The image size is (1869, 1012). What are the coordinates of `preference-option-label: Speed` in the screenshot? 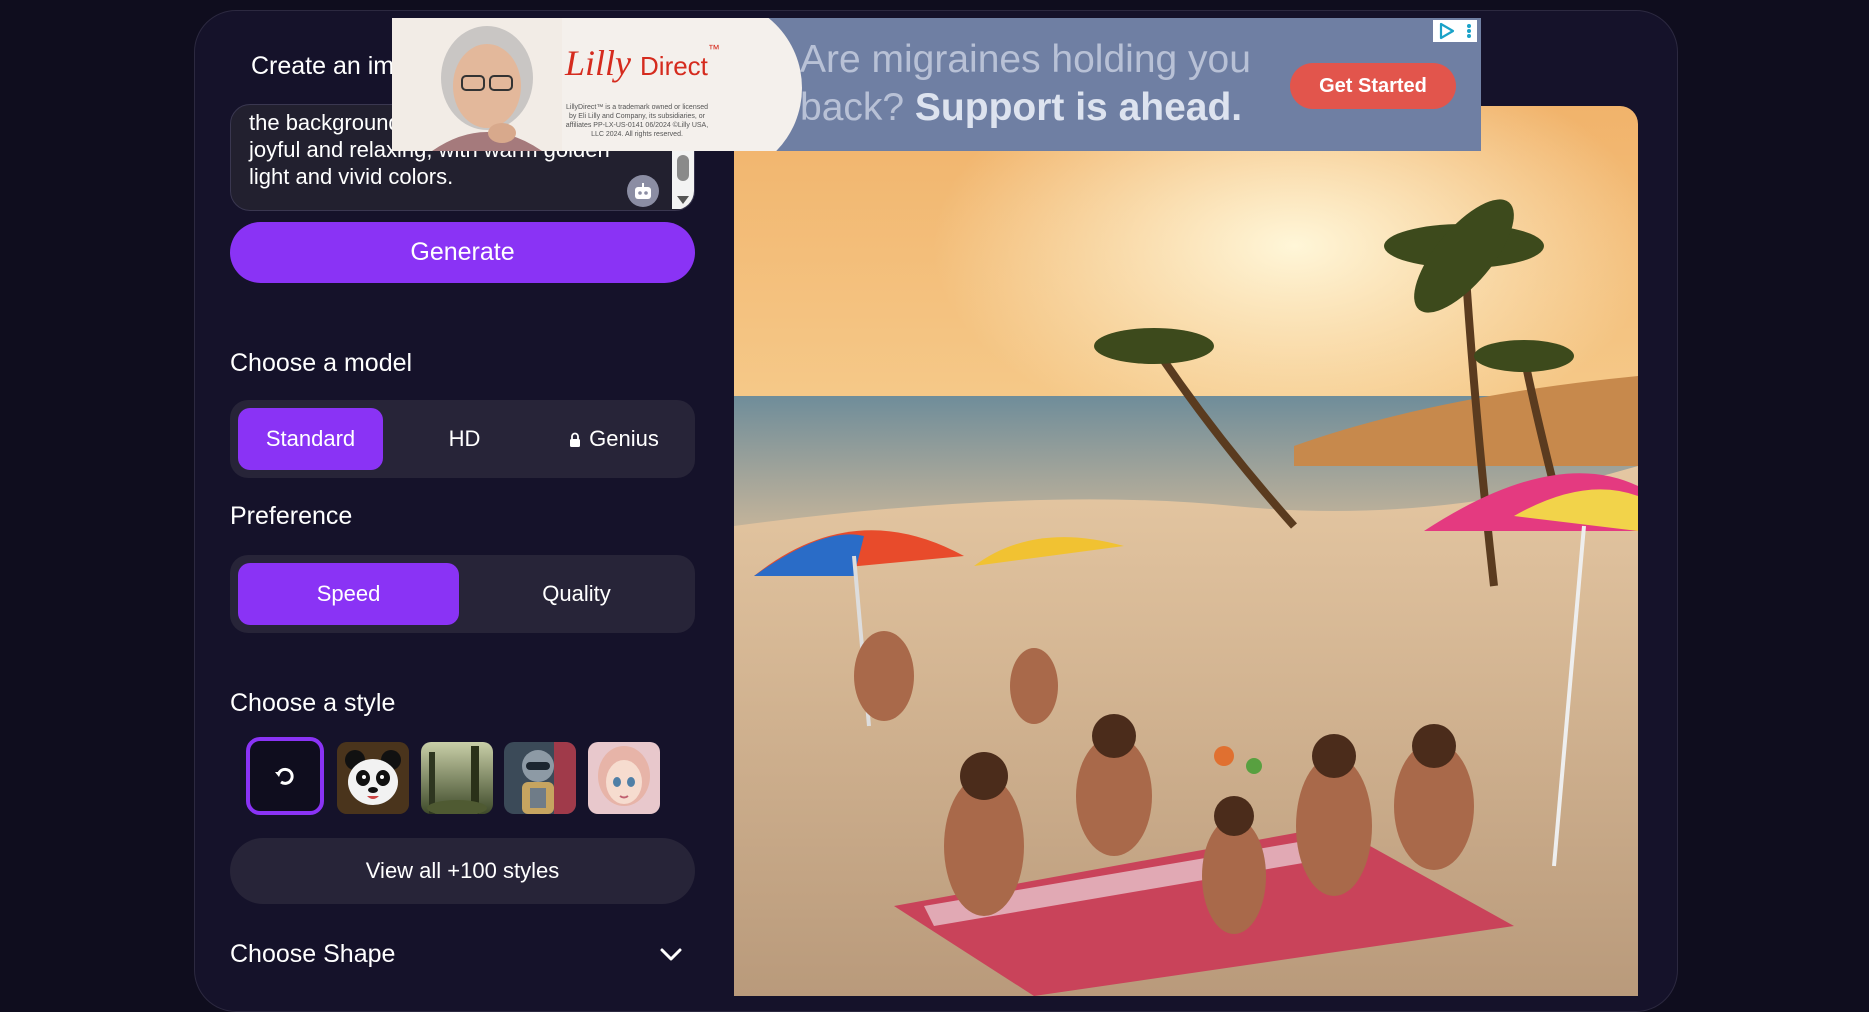 It's located at (348, 593).